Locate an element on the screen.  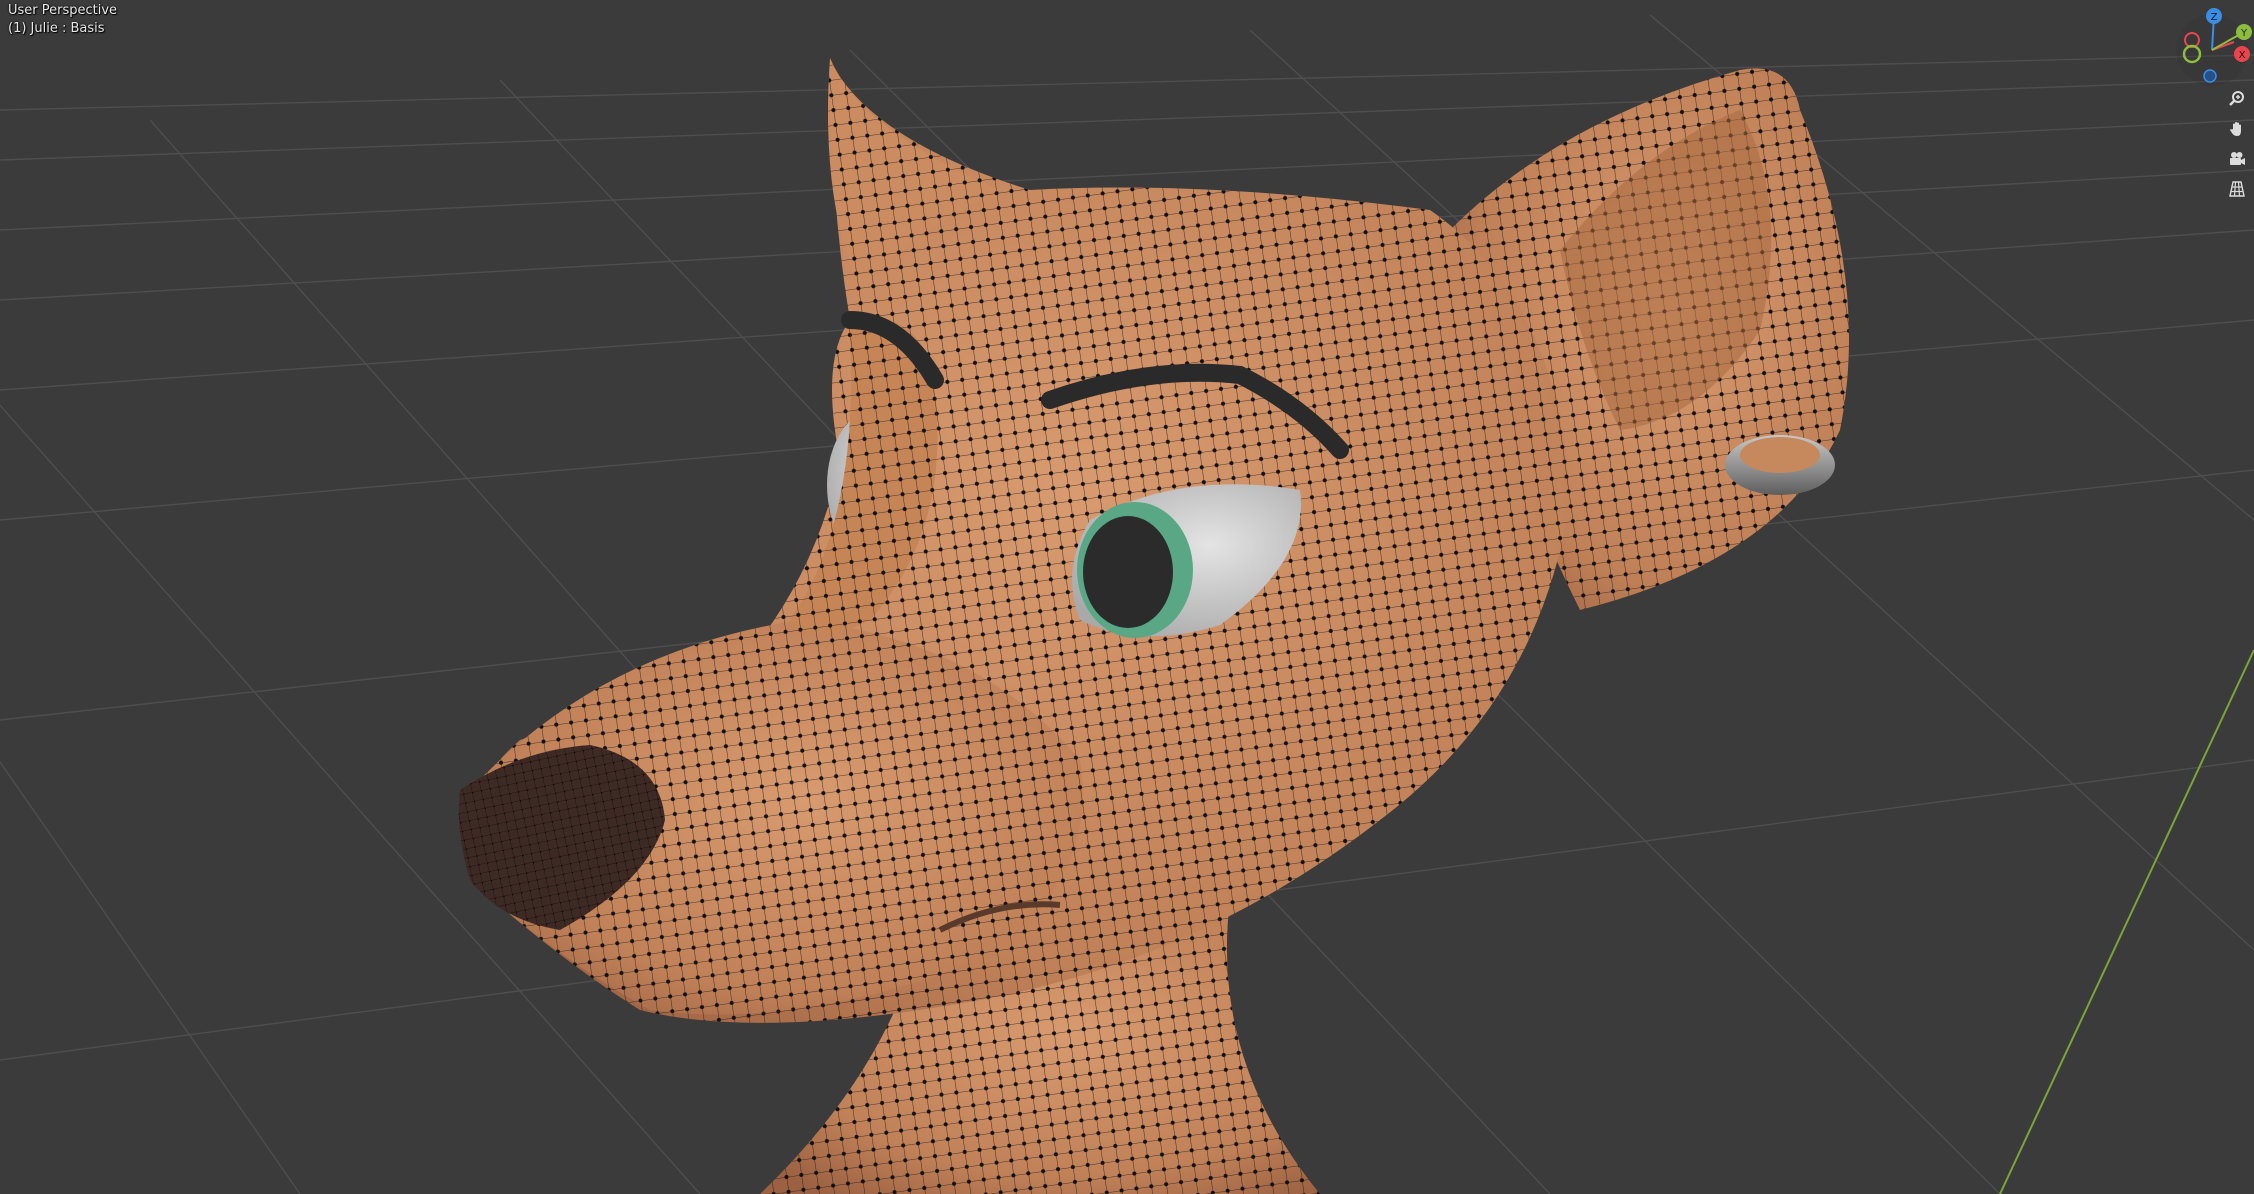
axis-y-label: Y is located at coordinates (2244, 33).